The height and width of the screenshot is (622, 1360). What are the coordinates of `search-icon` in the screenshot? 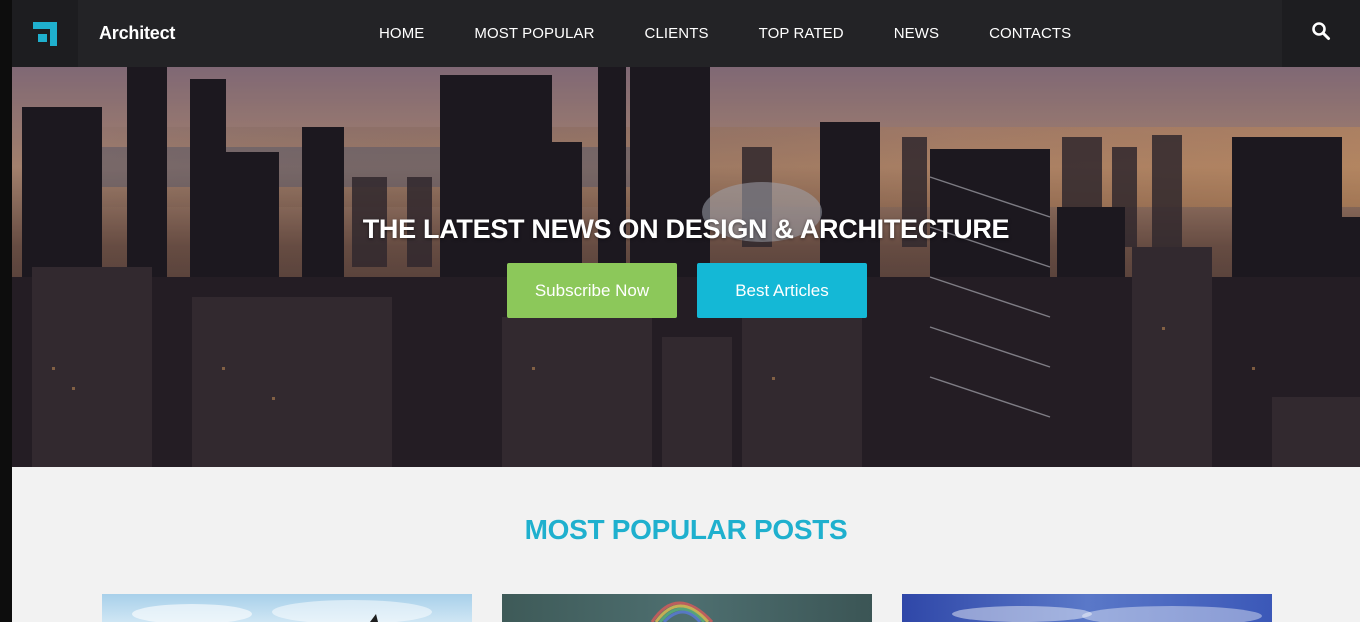 It's located at (1321, 33).